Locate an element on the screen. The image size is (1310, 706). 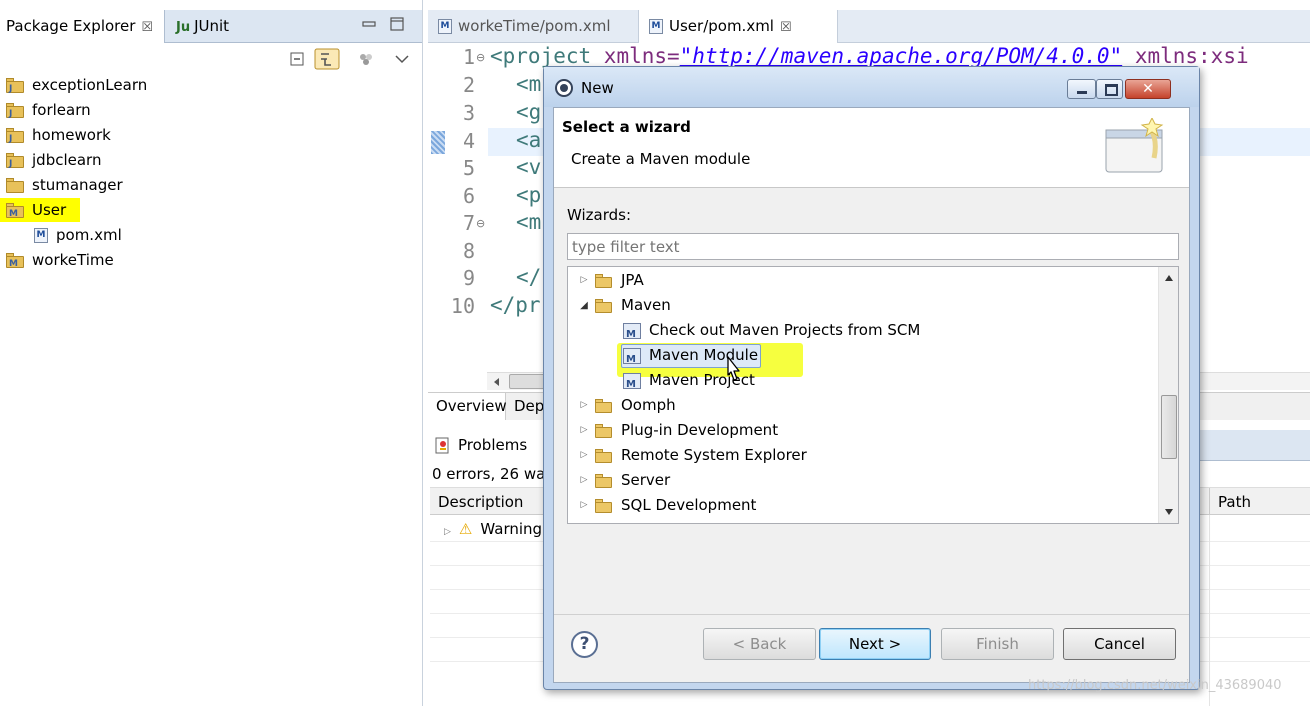
code-line-2: <m is located at coordinates (529, 84).